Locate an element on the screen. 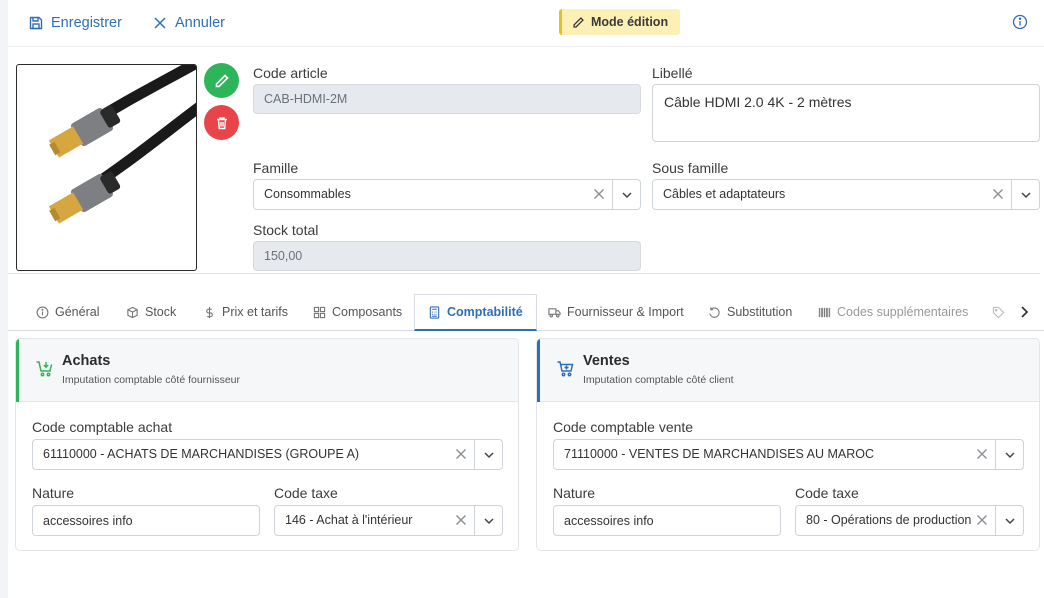  achats-subtitle: Imputation comptable côté fournisseur is located at coordinates (151, 380).